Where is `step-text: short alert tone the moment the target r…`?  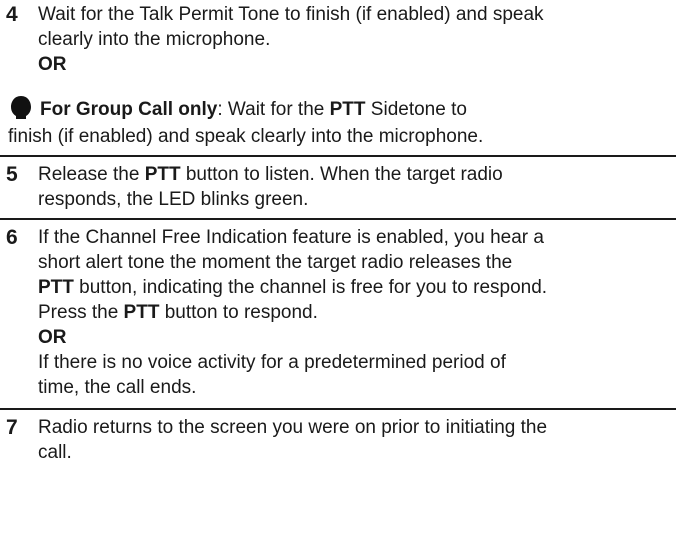 step-text: short alert tone the moment the target r… is located at coordinates (275, 262).